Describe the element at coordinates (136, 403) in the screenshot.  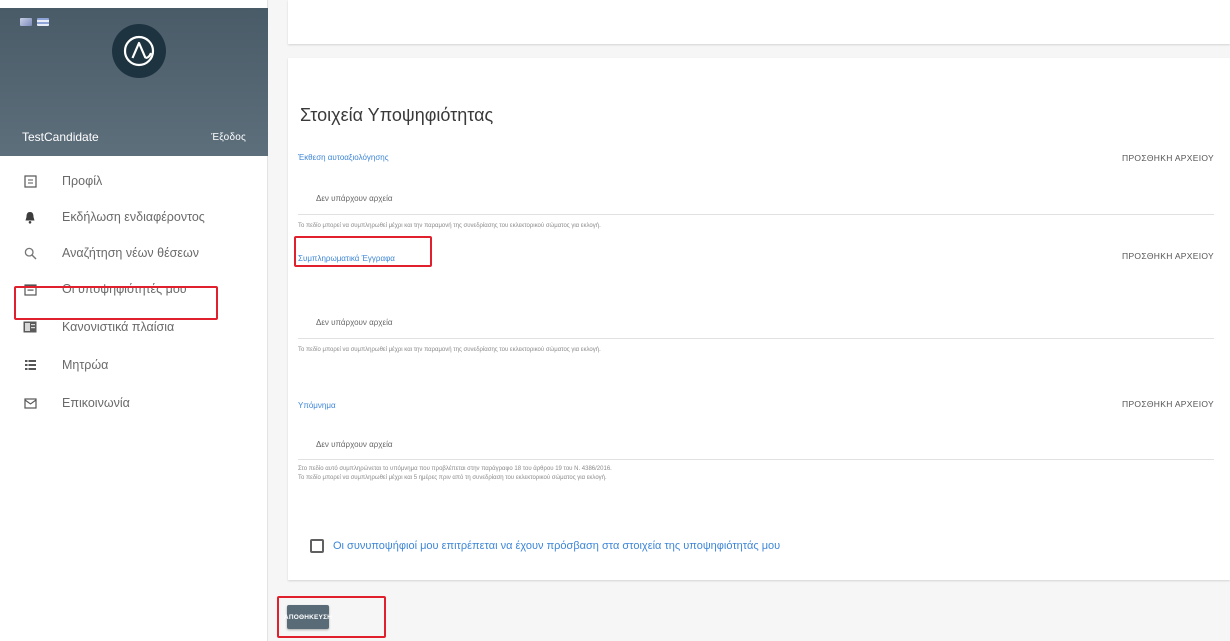
I see `sidebar-item-contact: Επικοινωνία` at that location.